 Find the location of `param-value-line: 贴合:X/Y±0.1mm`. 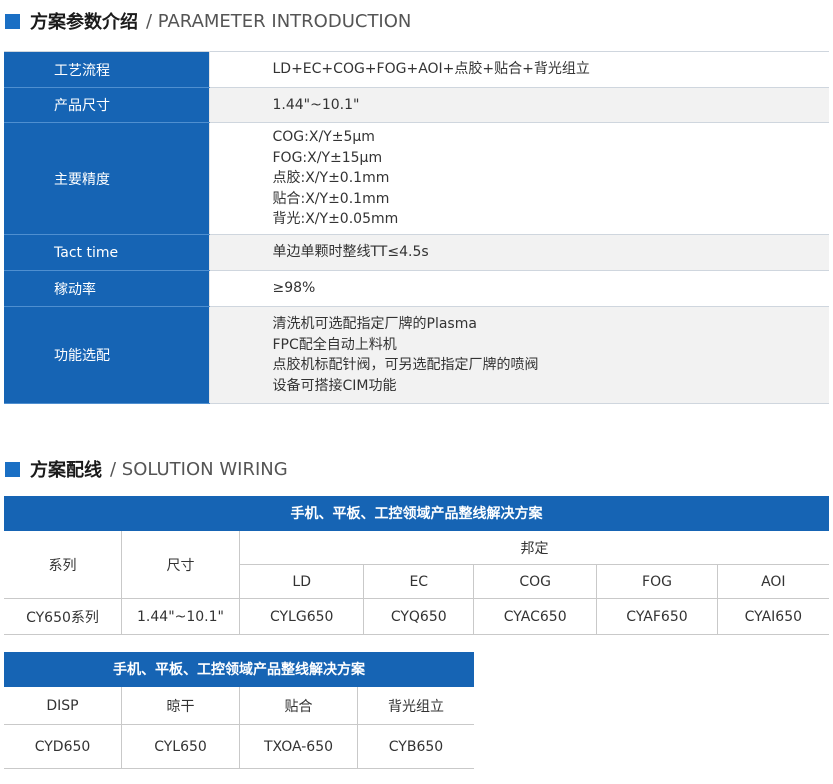

param-value-line: 贴合:X/Y±0.1mm is located at coordinates (331, 198).